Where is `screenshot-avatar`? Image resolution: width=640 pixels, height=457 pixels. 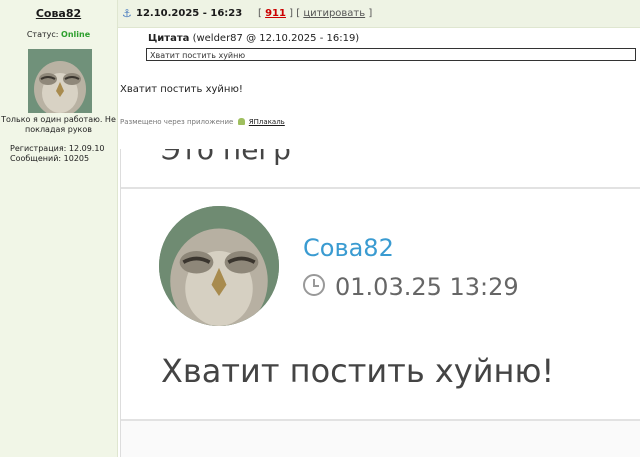
screenshot-avatar is located at coordinates (219, 266).